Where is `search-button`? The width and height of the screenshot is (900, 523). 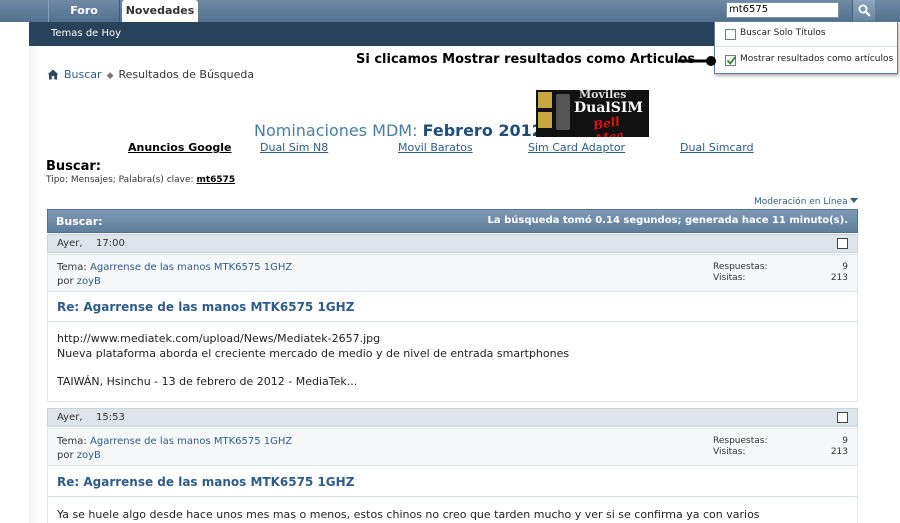 search-button is located at coordinates (863, 11).